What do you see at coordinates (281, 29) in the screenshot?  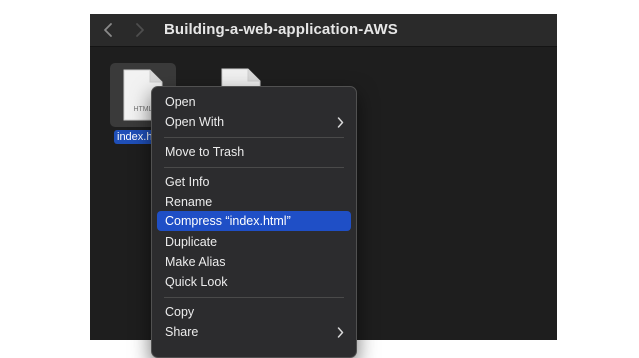 I see `window-title: Building-a-web-application-AWS` at bounding box center [281, 29].